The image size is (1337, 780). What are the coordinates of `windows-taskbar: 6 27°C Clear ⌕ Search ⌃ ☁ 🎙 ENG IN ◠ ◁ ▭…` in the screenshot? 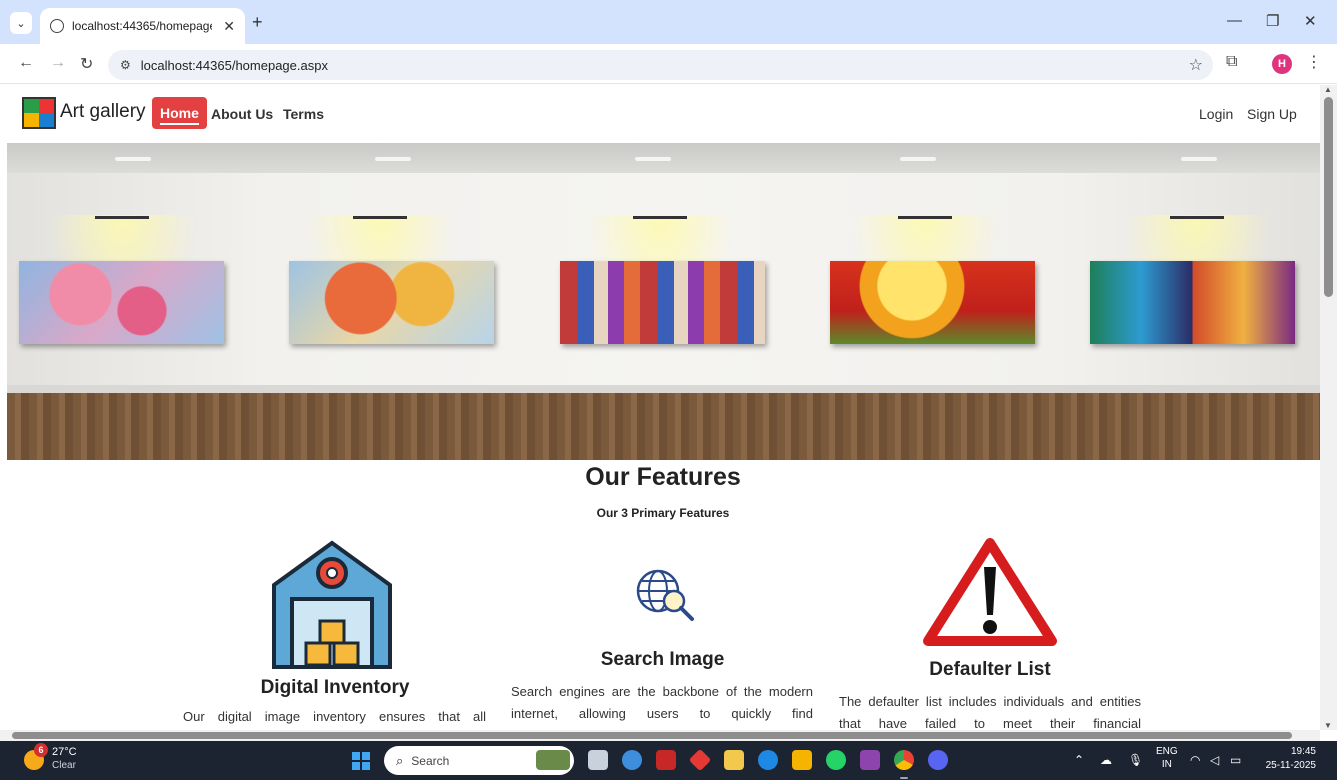 It's located at (668, 760).